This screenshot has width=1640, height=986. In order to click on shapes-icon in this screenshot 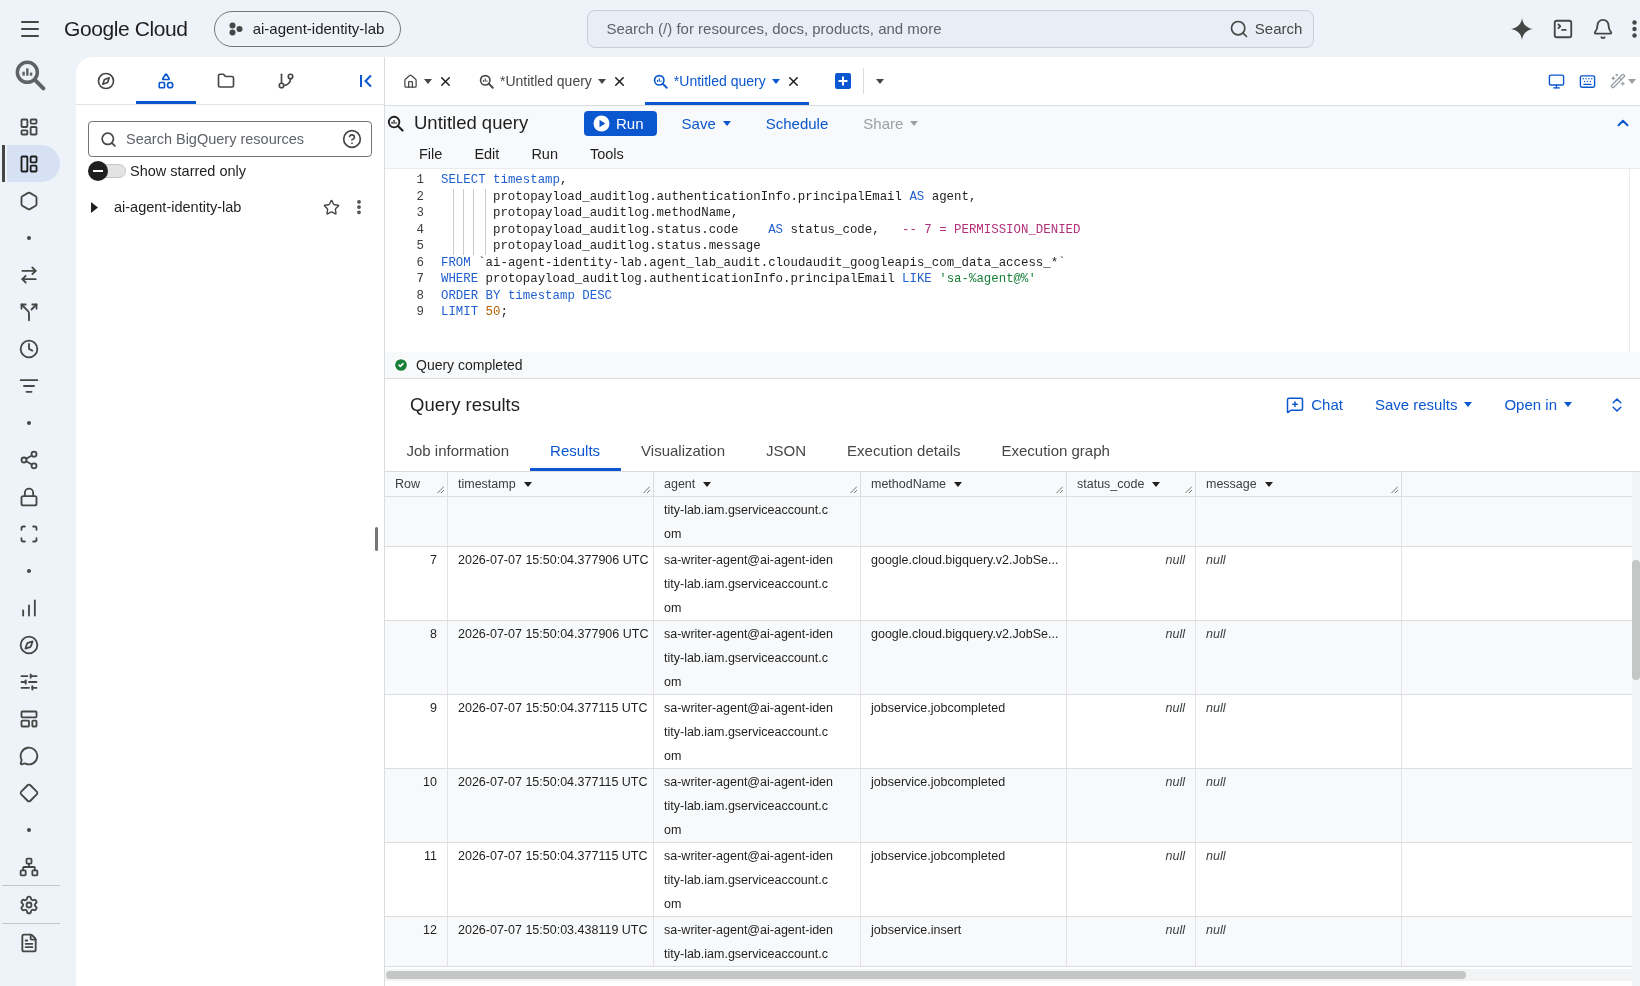, I will do `click(166, 80)`.